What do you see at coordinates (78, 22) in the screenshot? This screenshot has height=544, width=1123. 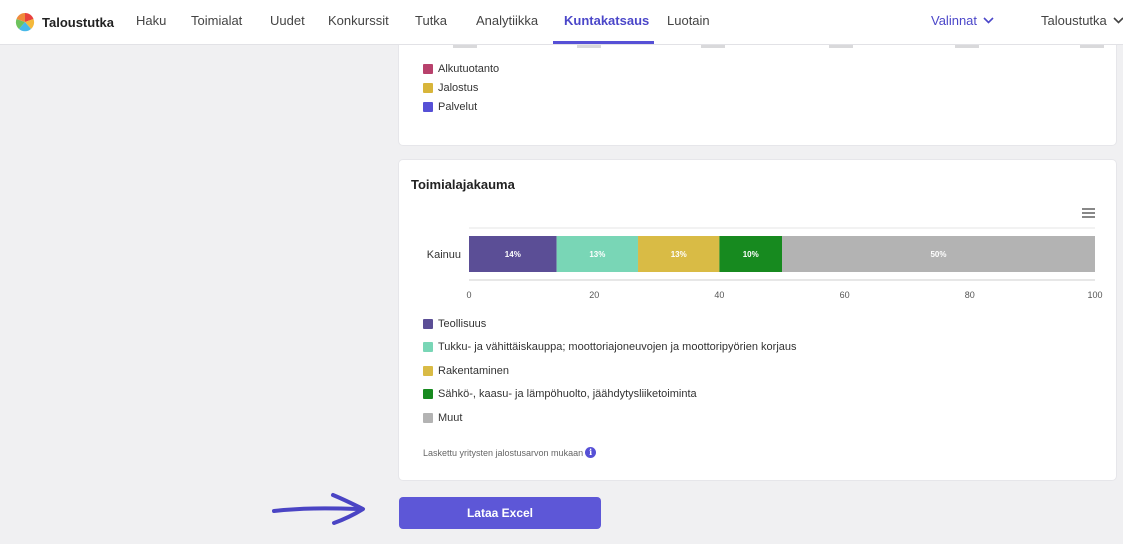 I see `brand-name: Taloustutka` at bounding box center [78, 22].